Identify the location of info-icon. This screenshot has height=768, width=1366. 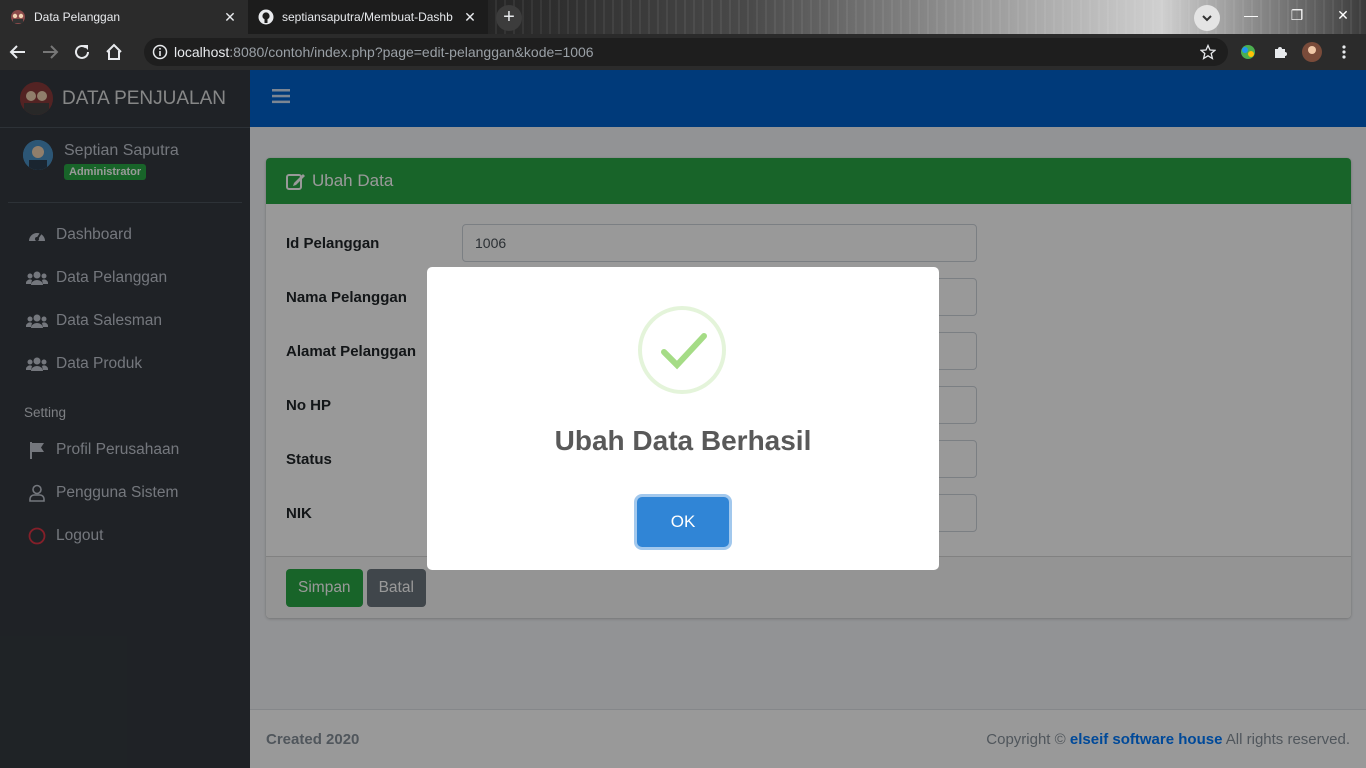
(160, 52).